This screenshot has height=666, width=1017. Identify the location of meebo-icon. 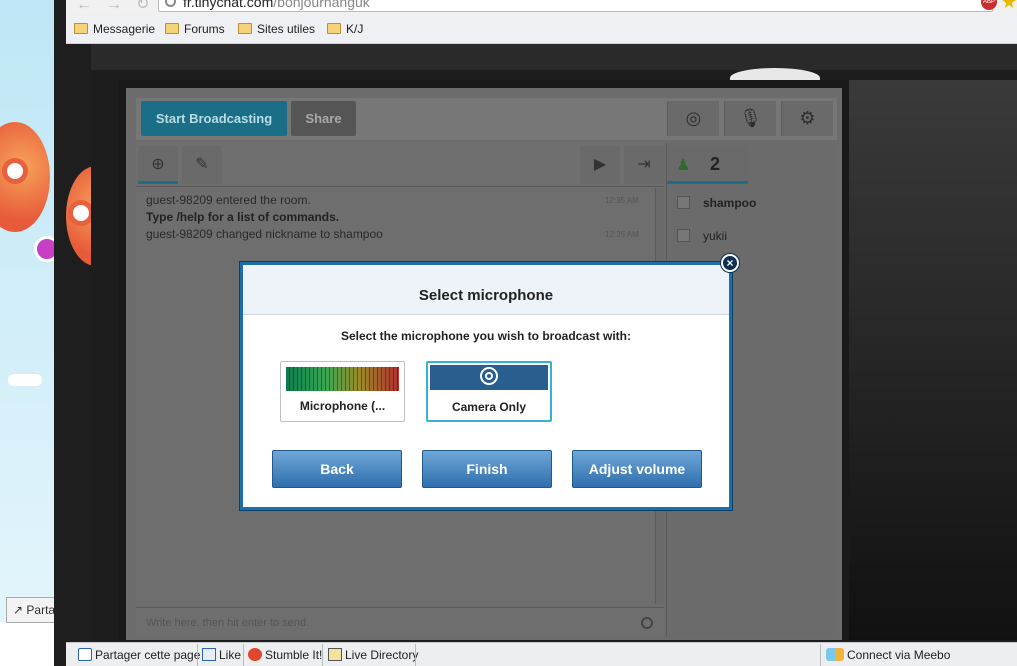
(835, 654).